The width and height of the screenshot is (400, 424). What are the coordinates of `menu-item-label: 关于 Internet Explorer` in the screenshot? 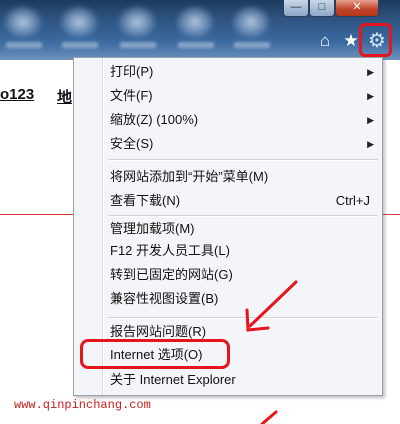 It's located at (173, 379).